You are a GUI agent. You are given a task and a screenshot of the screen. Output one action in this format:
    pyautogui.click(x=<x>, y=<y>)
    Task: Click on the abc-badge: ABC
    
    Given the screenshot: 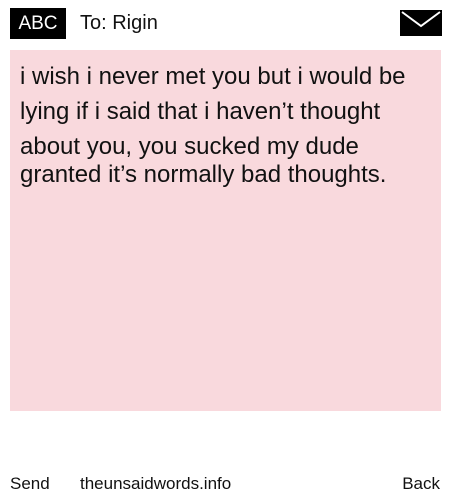 What is the action you would take?
    pyautogui.click(x=38, y=23)
    